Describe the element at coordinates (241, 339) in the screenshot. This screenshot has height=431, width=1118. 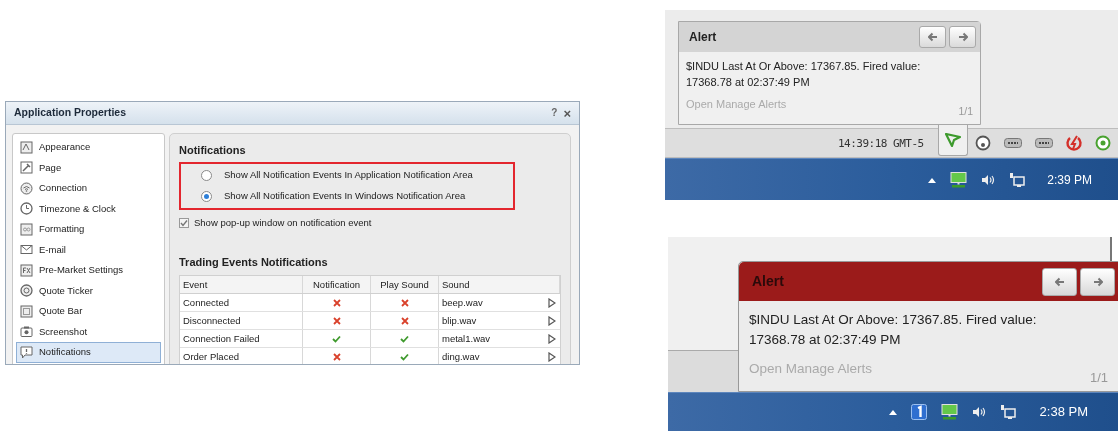
I see `table-cell: Connection Failed` at that location.